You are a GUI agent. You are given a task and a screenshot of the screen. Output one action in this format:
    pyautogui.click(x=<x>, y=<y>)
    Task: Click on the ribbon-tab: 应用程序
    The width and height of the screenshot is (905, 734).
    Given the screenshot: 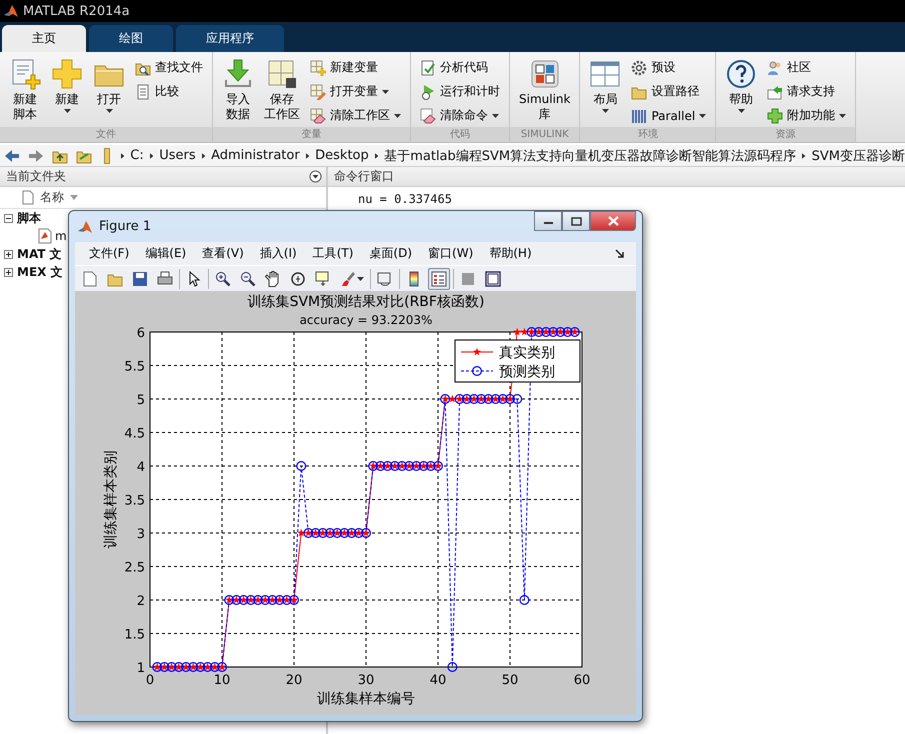 What is the action you would take?
    pyautogui.click(x=230, y=38)
    